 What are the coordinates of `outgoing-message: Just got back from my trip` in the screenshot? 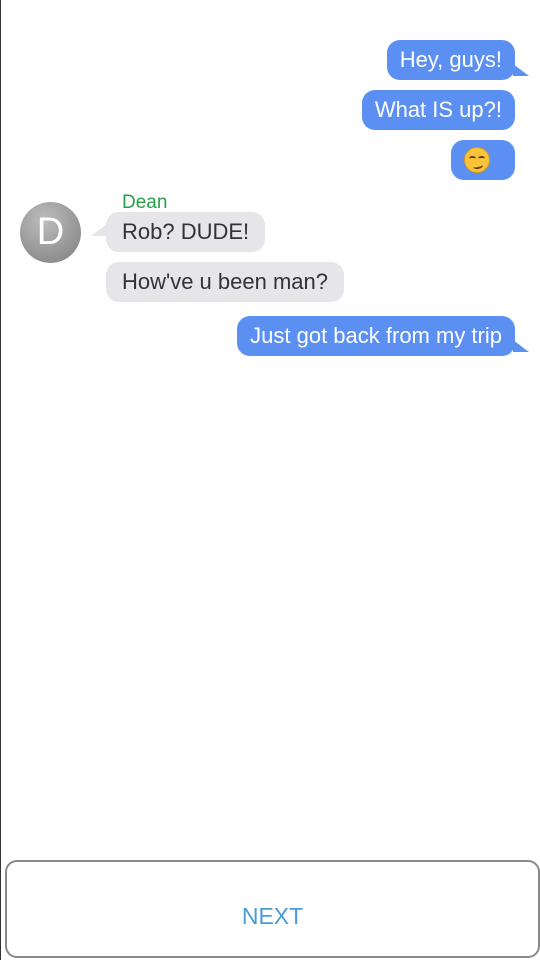 It's located at (376, 336).